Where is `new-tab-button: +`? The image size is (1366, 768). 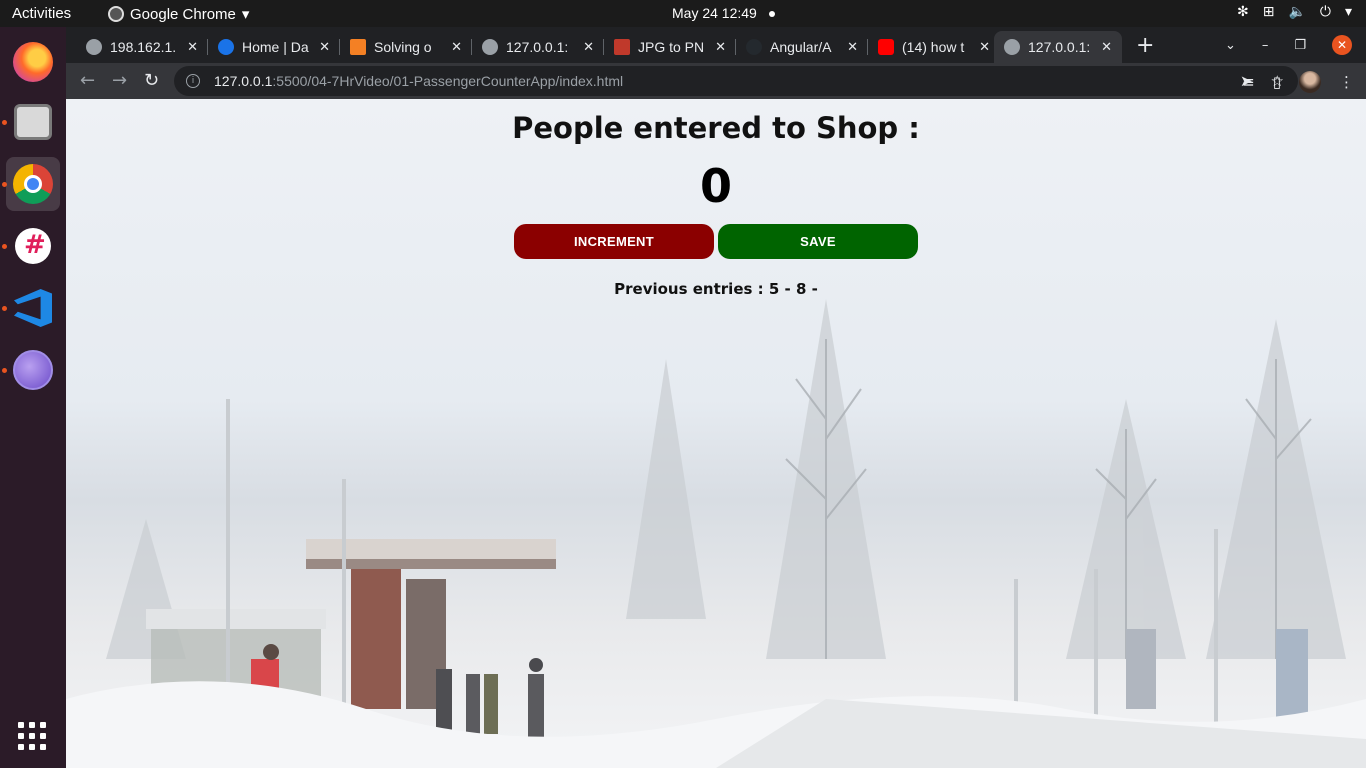 new-tab-button: + is located at coordinates (1145, 45).